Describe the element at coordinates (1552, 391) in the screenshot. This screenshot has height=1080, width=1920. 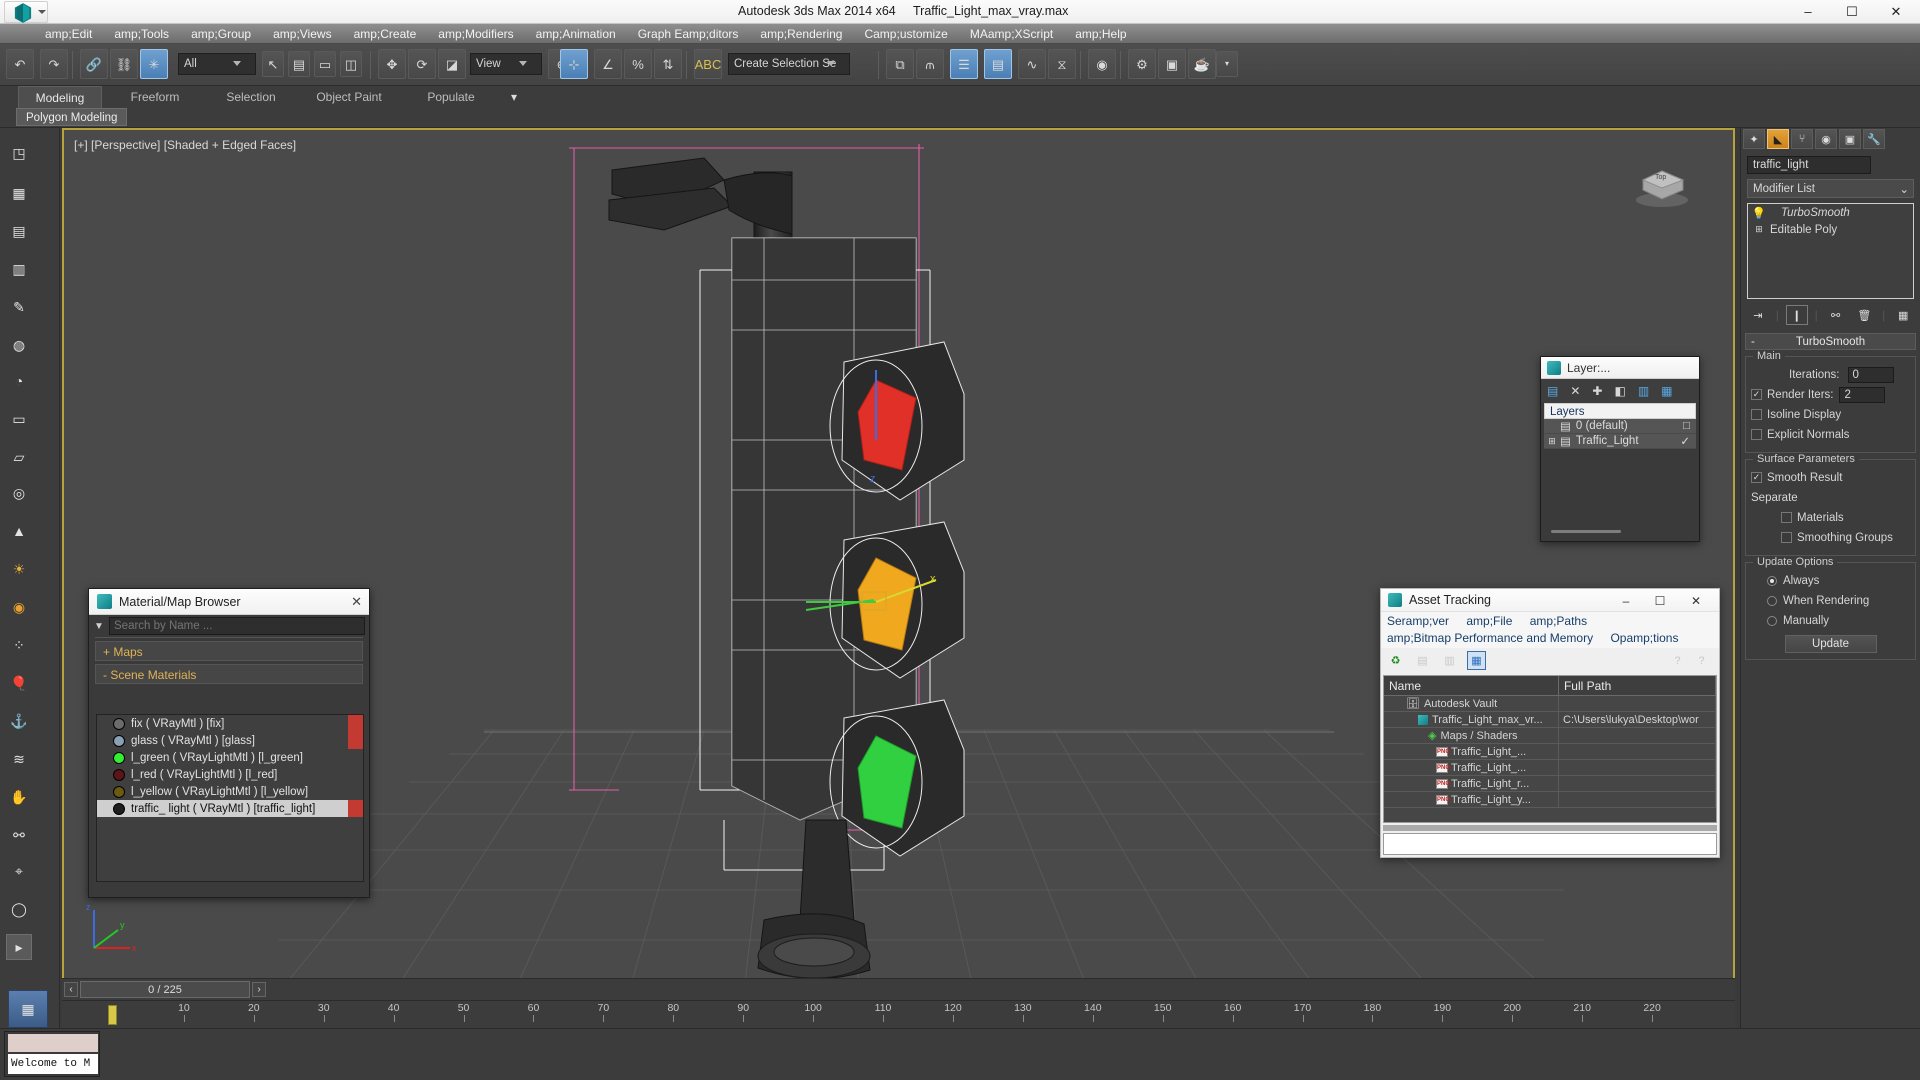
I see `create-layer-icon: ▤` at that location.